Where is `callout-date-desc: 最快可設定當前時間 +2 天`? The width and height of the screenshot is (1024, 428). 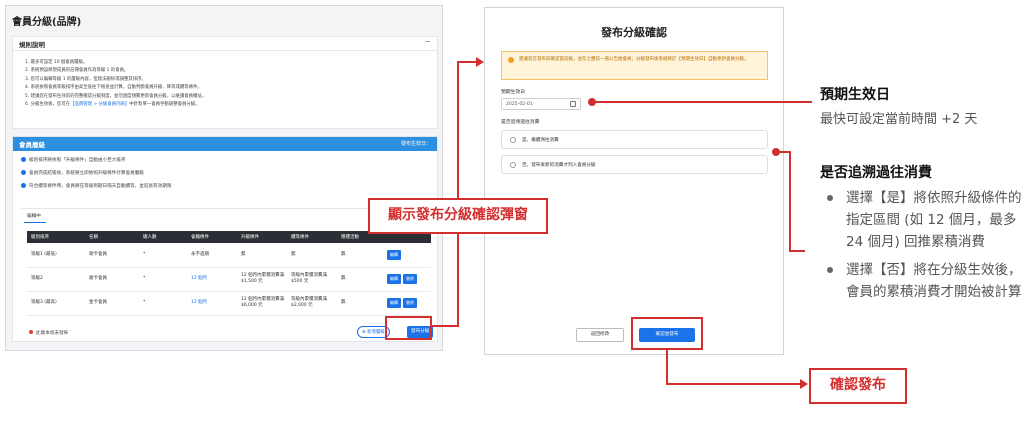
callout-date-desc: 最快可設定當前時間 +2 天 is located at coordinates (899, 119).